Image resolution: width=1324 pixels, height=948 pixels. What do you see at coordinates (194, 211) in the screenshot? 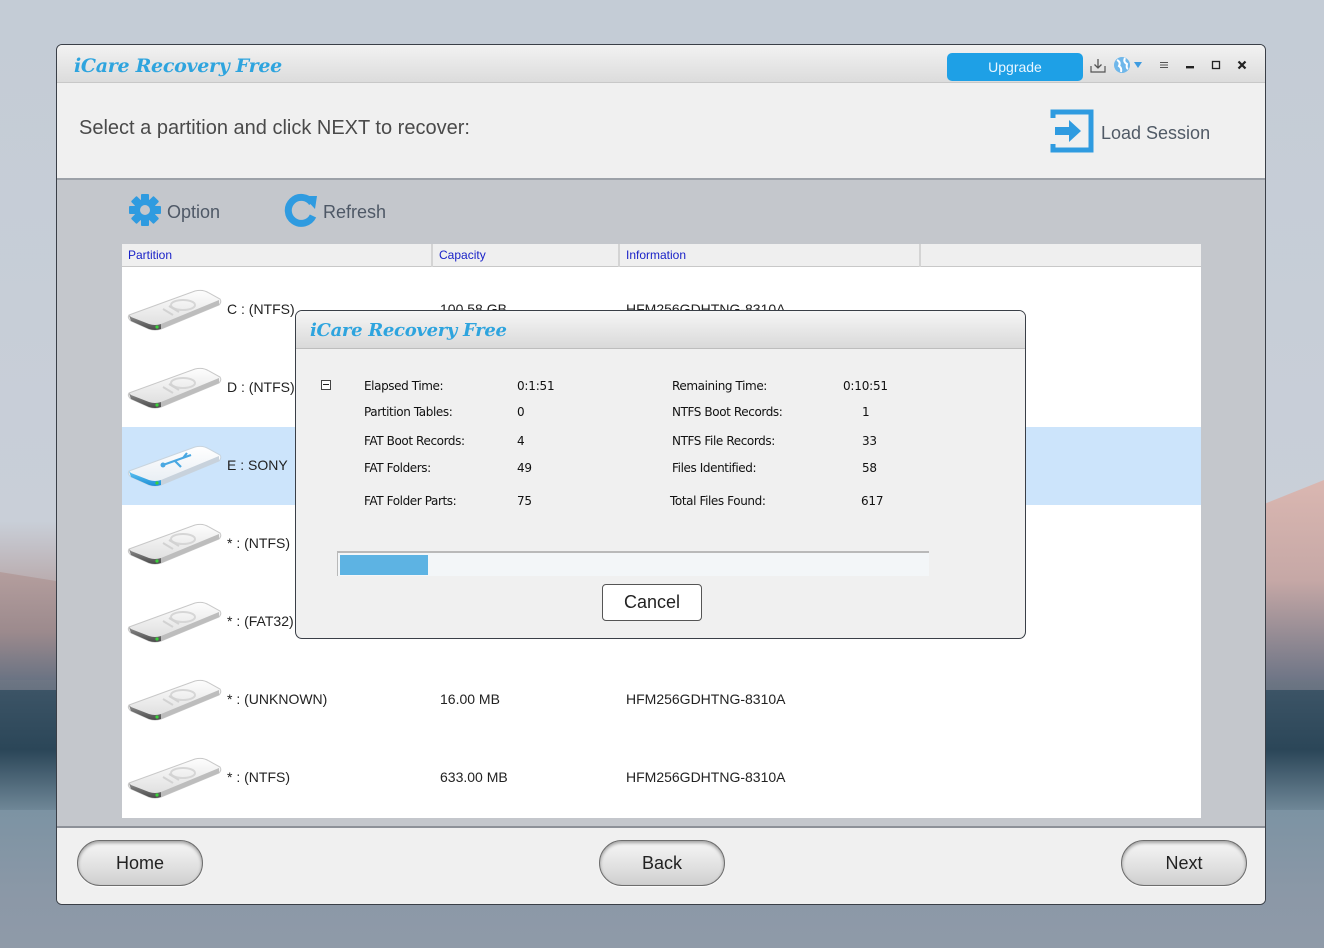
I see `option-label: Option` at bounding box center [194, 211].